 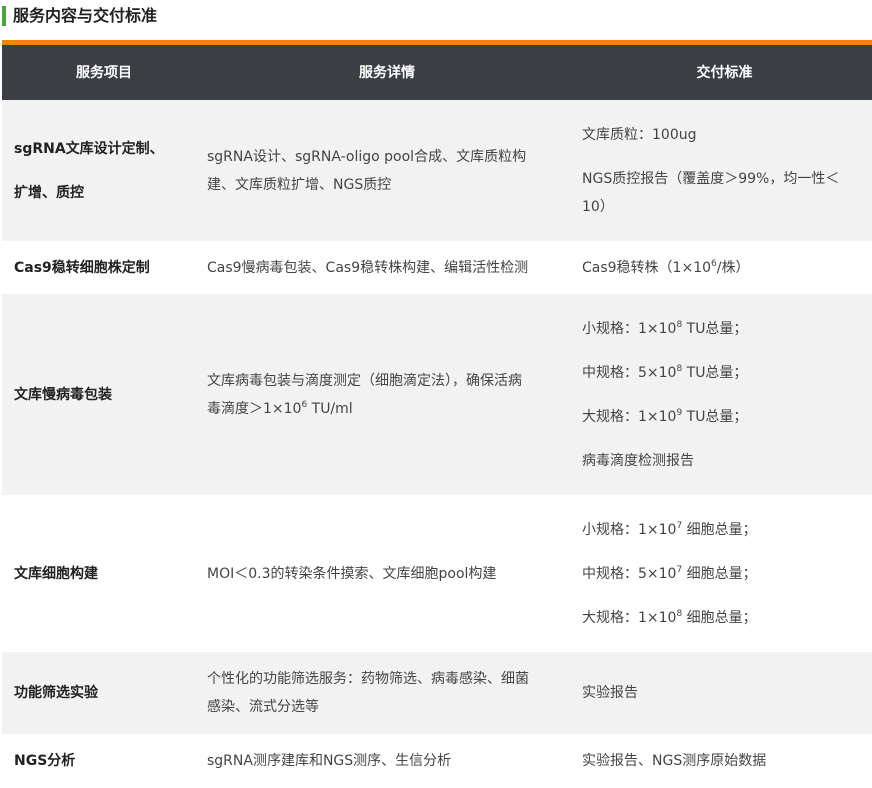 What do you see at coordinates (329, 761) in the screenshot?
I see `service-detail-line: sgRNA测序建库和NGS测序、生信分析` at bounding box center [329, 761].